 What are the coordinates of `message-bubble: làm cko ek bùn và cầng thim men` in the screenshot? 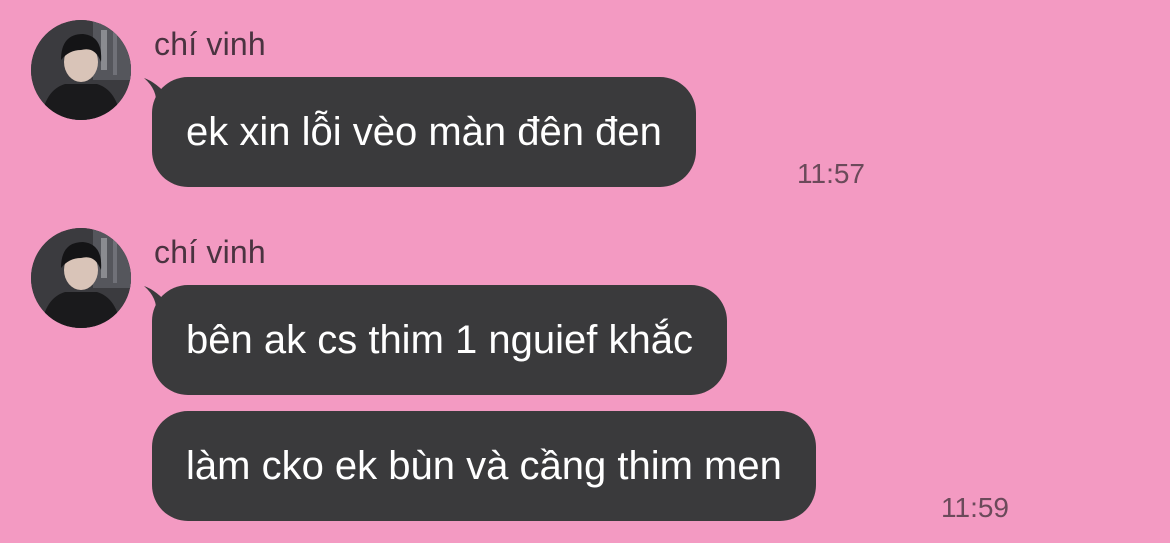 It's located at (484, 466).